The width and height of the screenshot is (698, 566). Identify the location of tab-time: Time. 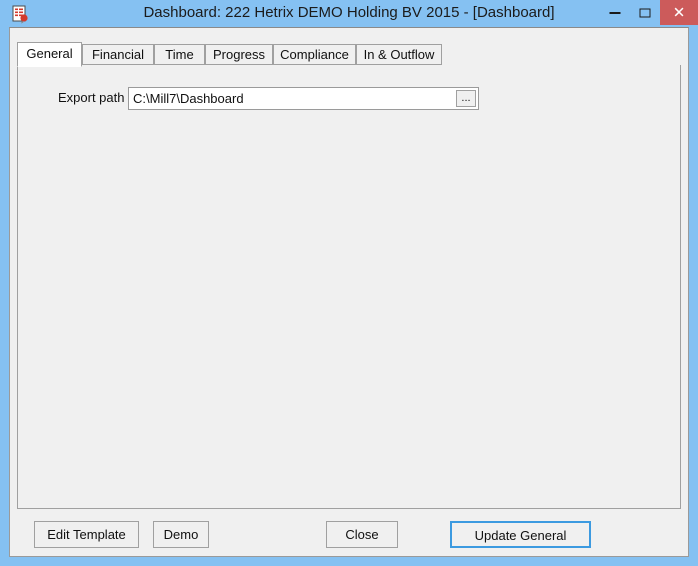
(179, 54).